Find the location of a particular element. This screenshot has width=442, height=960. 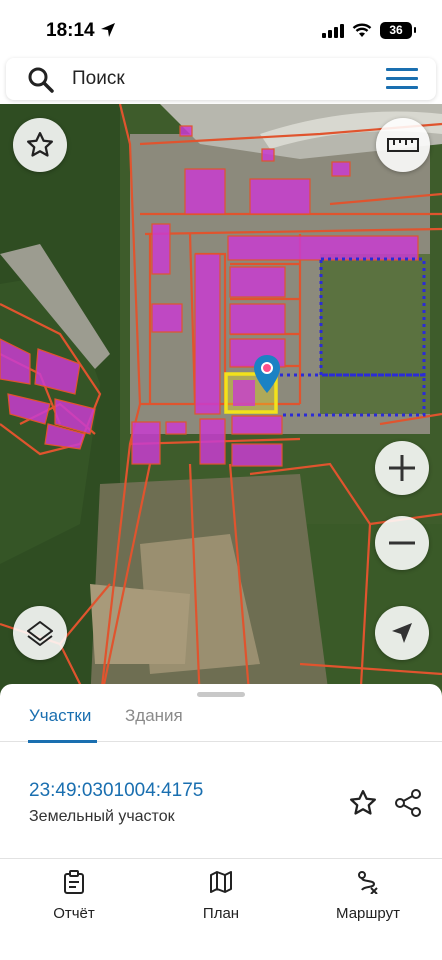

search-icon is located at coordinates (41, 80).